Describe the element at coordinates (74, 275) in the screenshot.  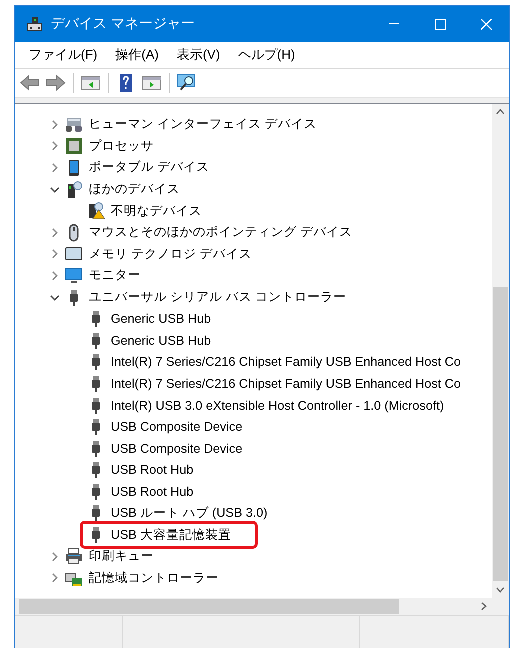
I see `monitor-icon` at that location.